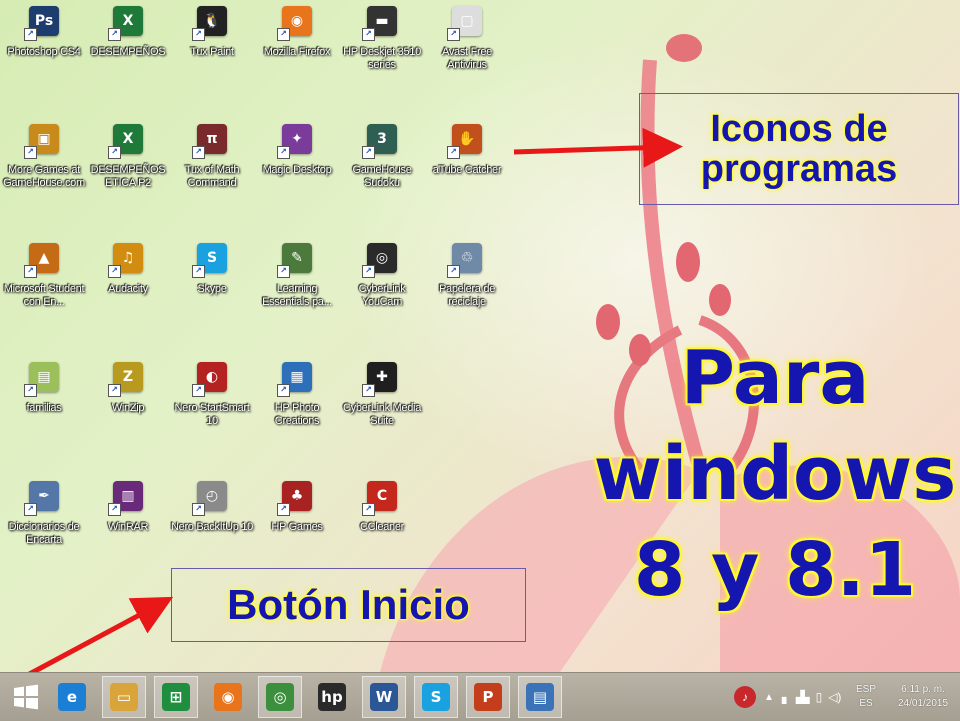  Describe the element at coordinates (379, 379) in the screenshot. I see `media-suite-icon: ✚ ↗` at that location.